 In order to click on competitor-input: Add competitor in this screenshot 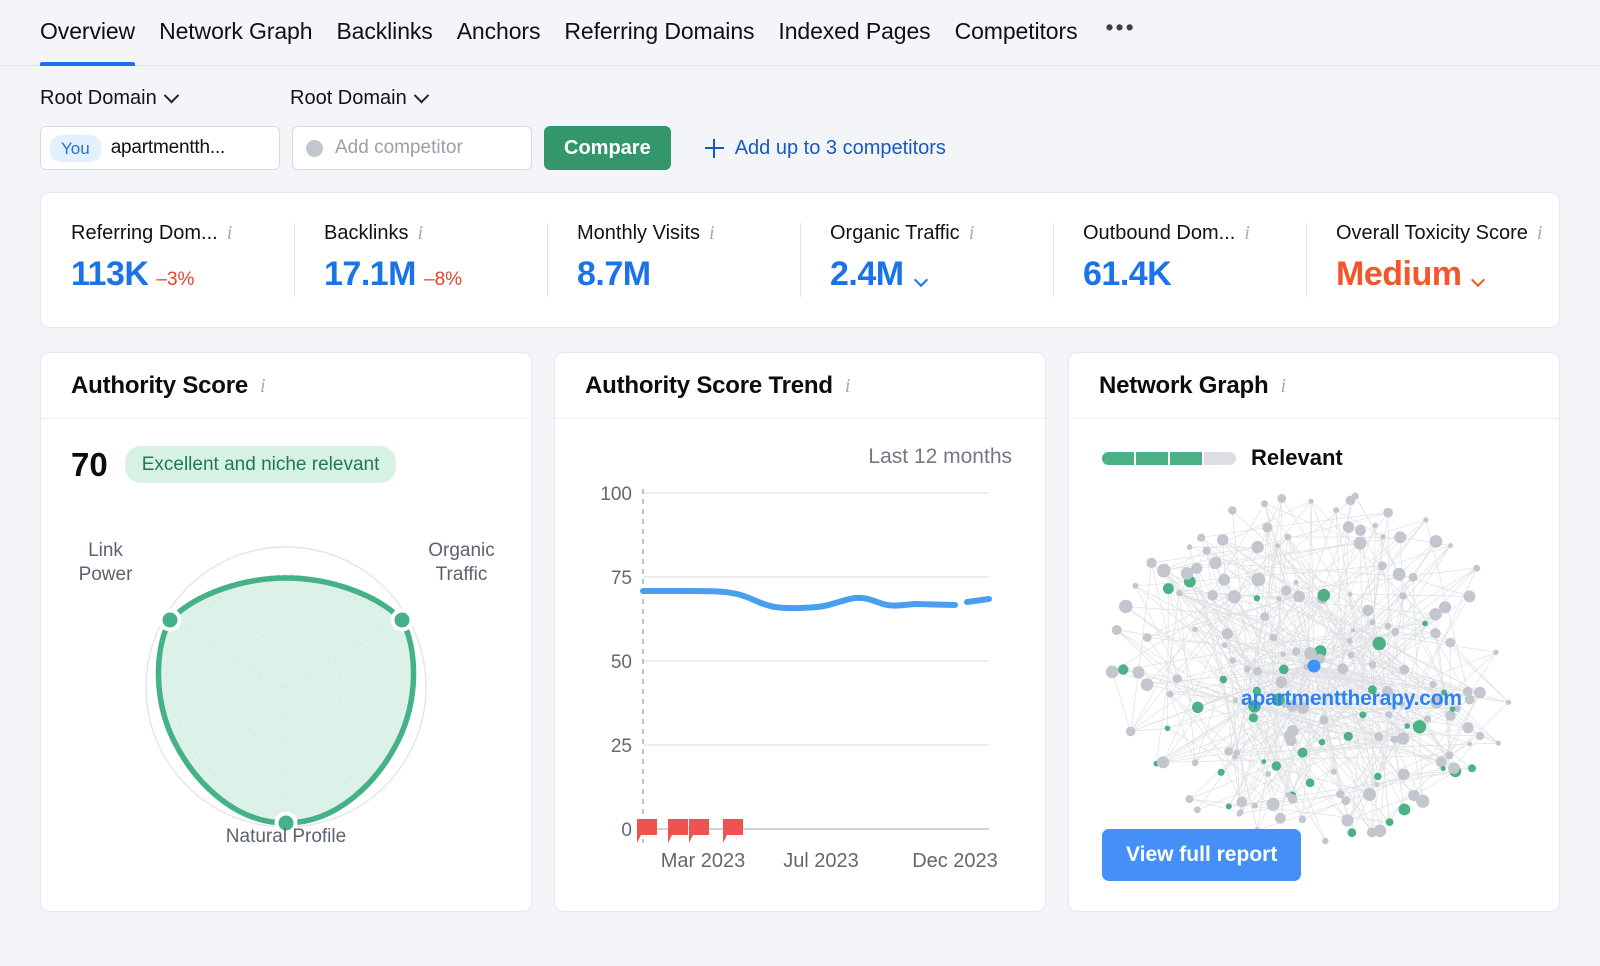, I will do `click(412, 148)`.